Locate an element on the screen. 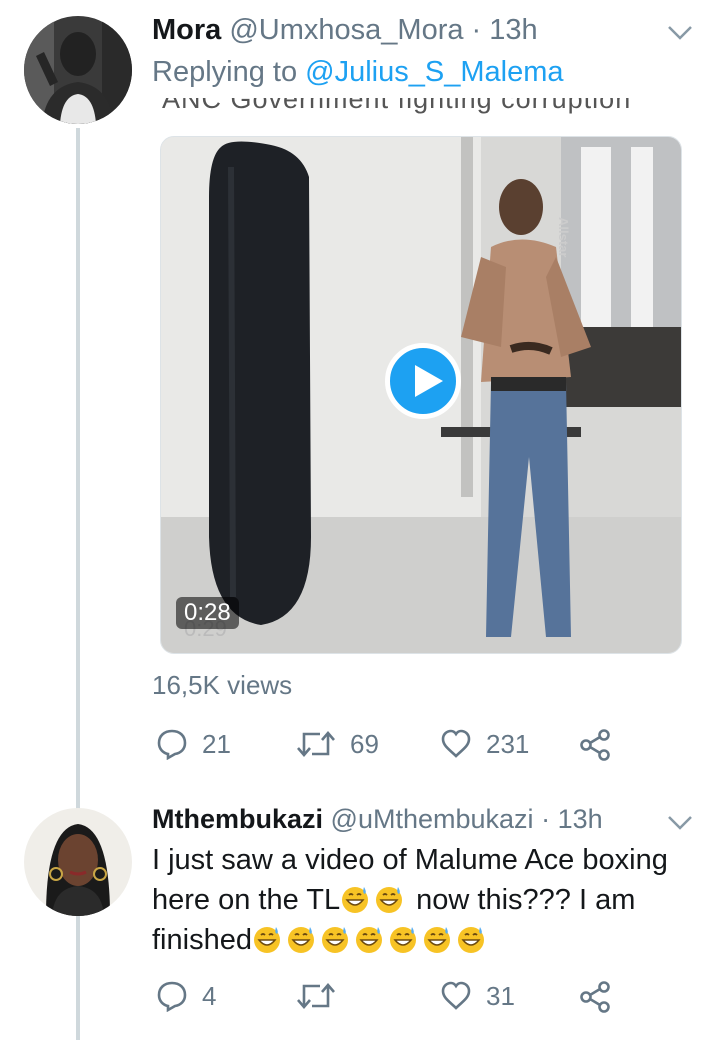  view-count: 16,5K views is located at coordinates (222, 685).